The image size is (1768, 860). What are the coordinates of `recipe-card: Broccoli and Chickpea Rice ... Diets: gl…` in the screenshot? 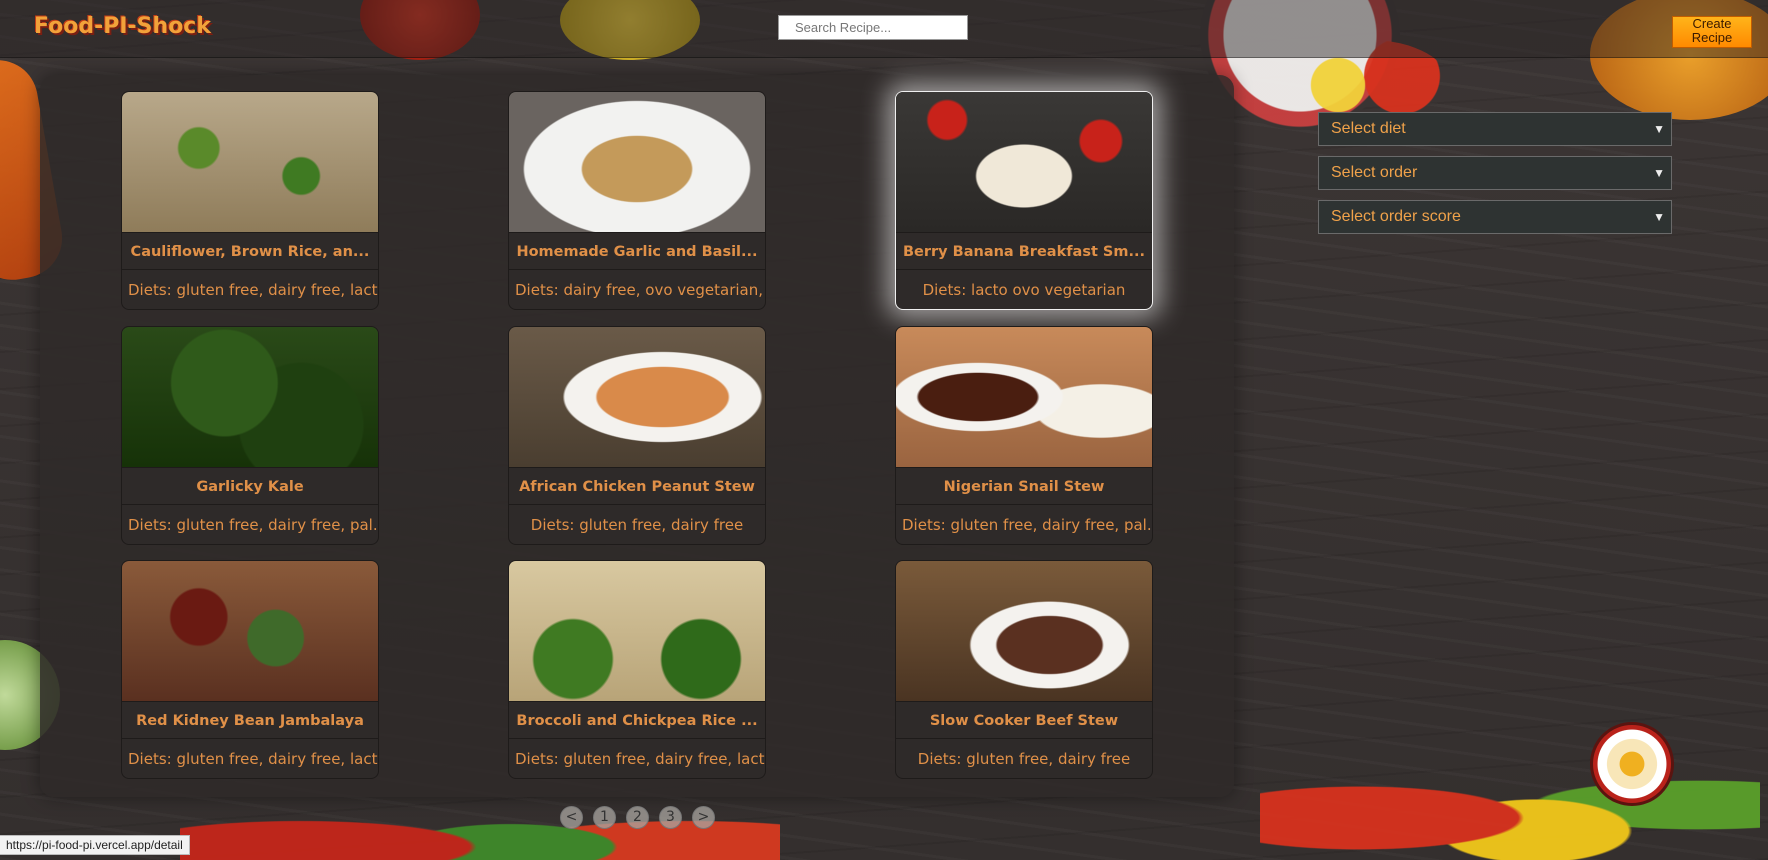 It's located at (637, 669).